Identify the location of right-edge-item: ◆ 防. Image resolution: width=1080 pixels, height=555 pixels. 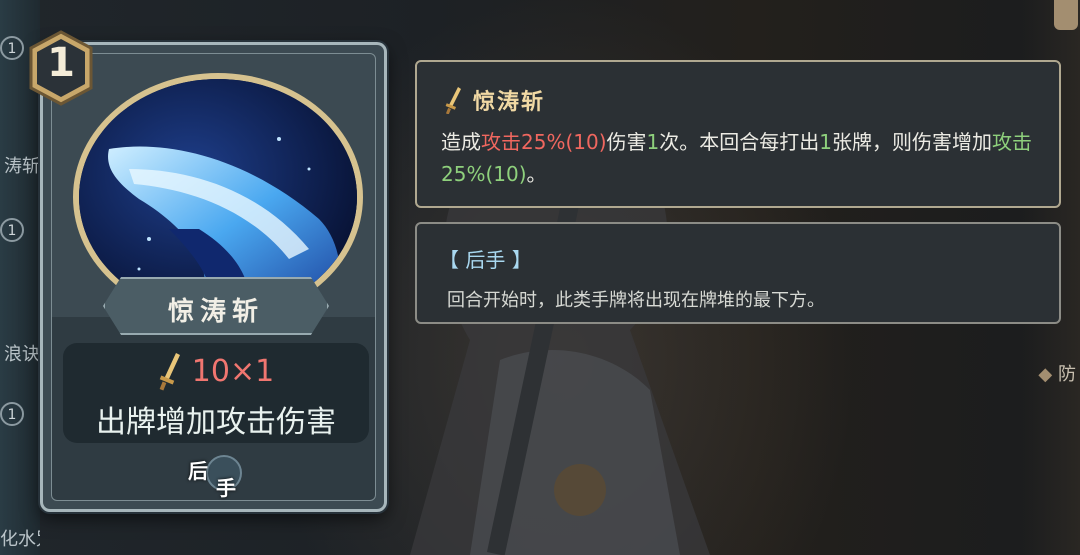
(1057, 373).